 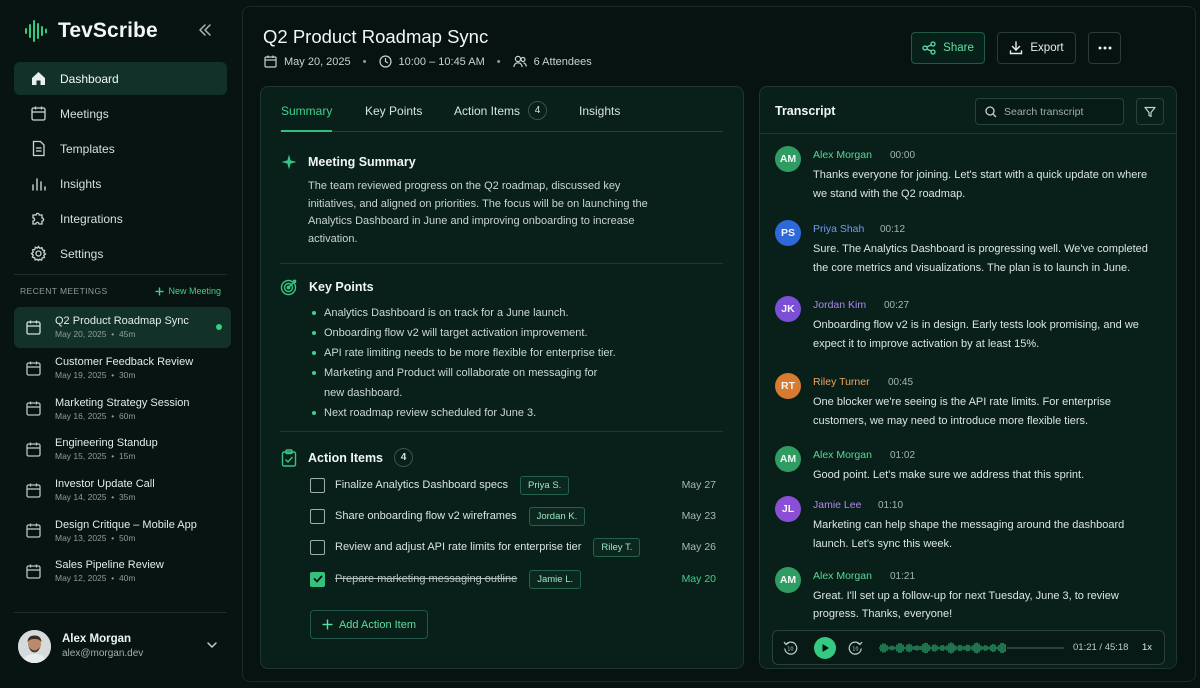 I want to click on nav-item-integrations: Integrations, so click(x=120, y=218).